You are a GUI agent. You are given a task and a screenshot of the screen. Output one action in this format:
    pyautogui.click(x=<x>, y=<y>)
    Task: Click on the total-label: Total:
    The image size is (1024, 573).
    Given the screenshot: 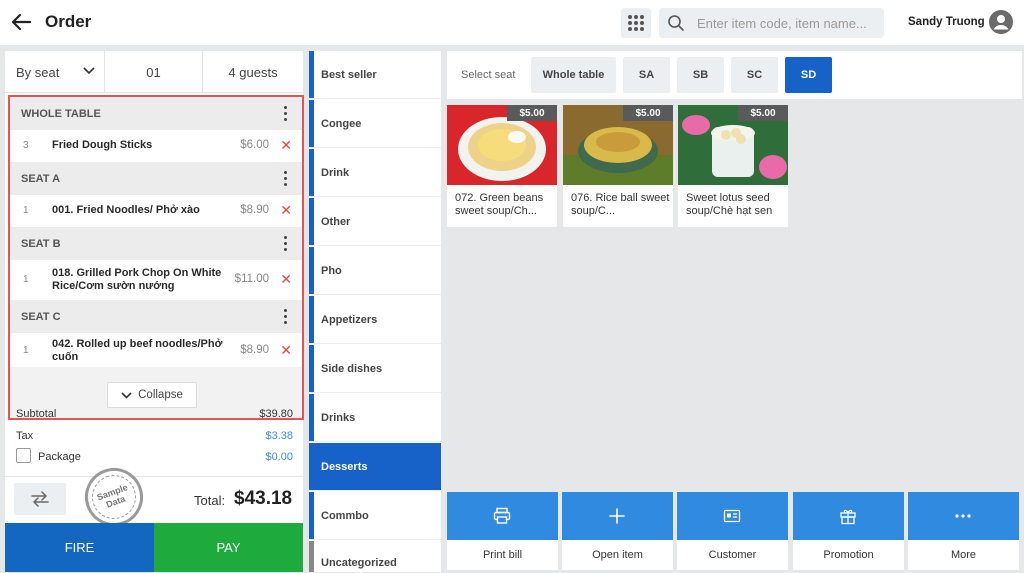 What is the action you would take?
    pyautogui.click(x=210, y=500)
    